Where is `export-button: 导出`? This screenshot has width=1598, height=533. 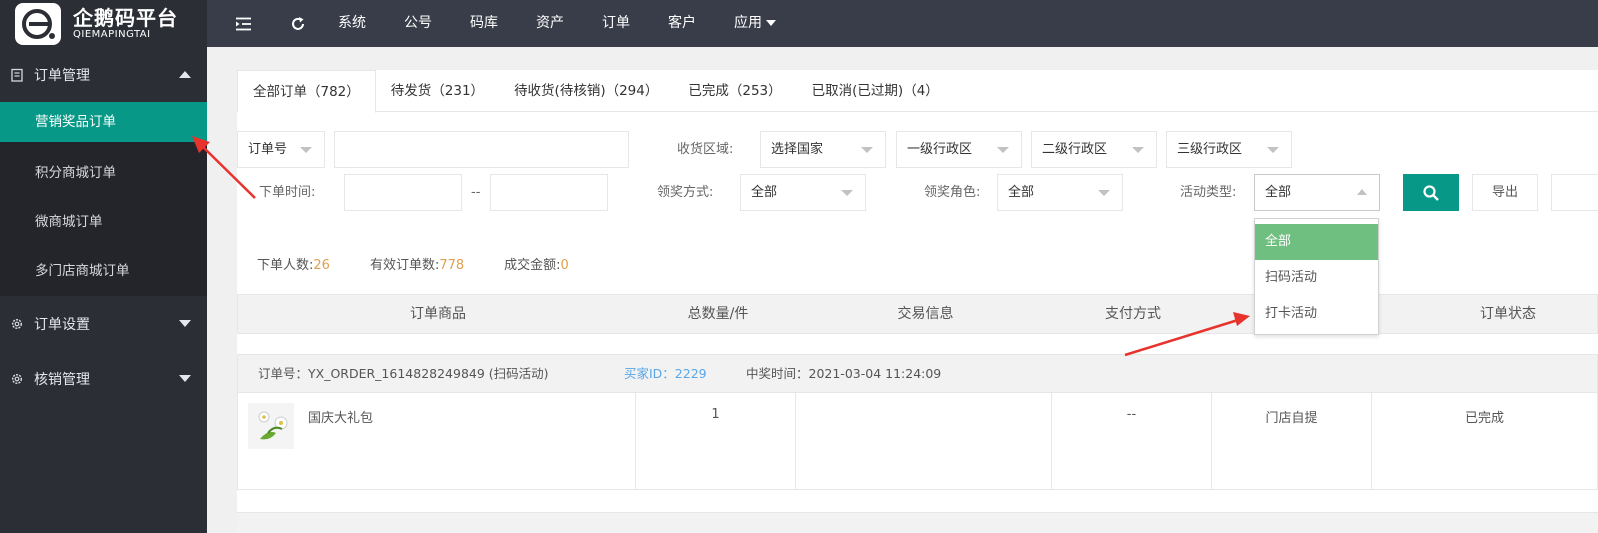
export-button: 导出 is located at coordinates (1505, 192).